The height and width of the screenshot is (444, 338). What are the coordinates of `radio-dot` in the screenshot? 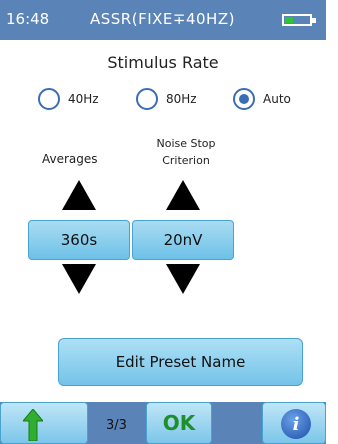 It's located at (244, 99).